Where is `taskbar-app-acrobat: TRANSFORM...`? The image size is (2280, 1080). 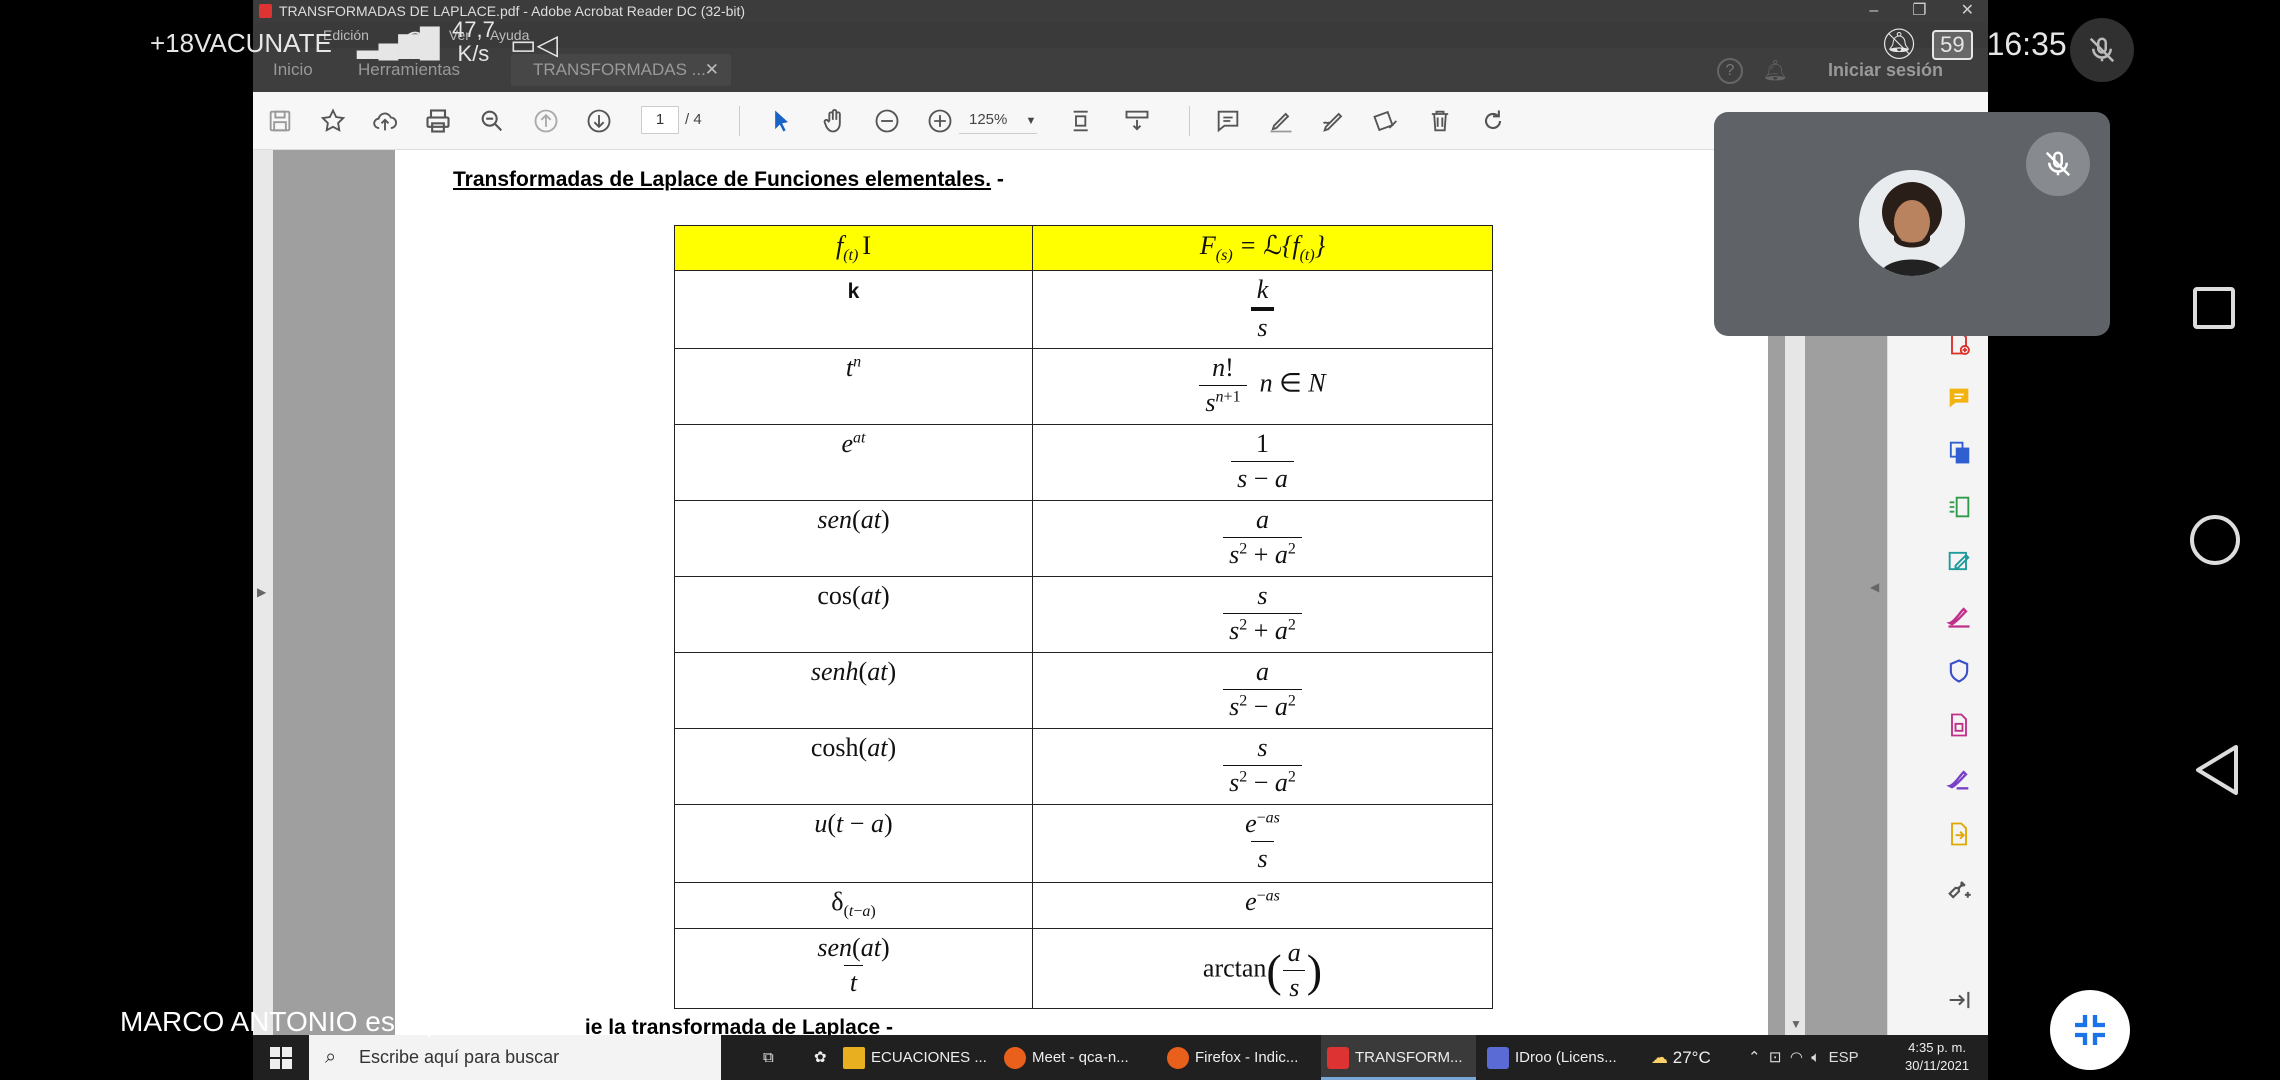 taskbar-app-acrobat: TRANSFORM... is located at coordinates (1398, 1057).